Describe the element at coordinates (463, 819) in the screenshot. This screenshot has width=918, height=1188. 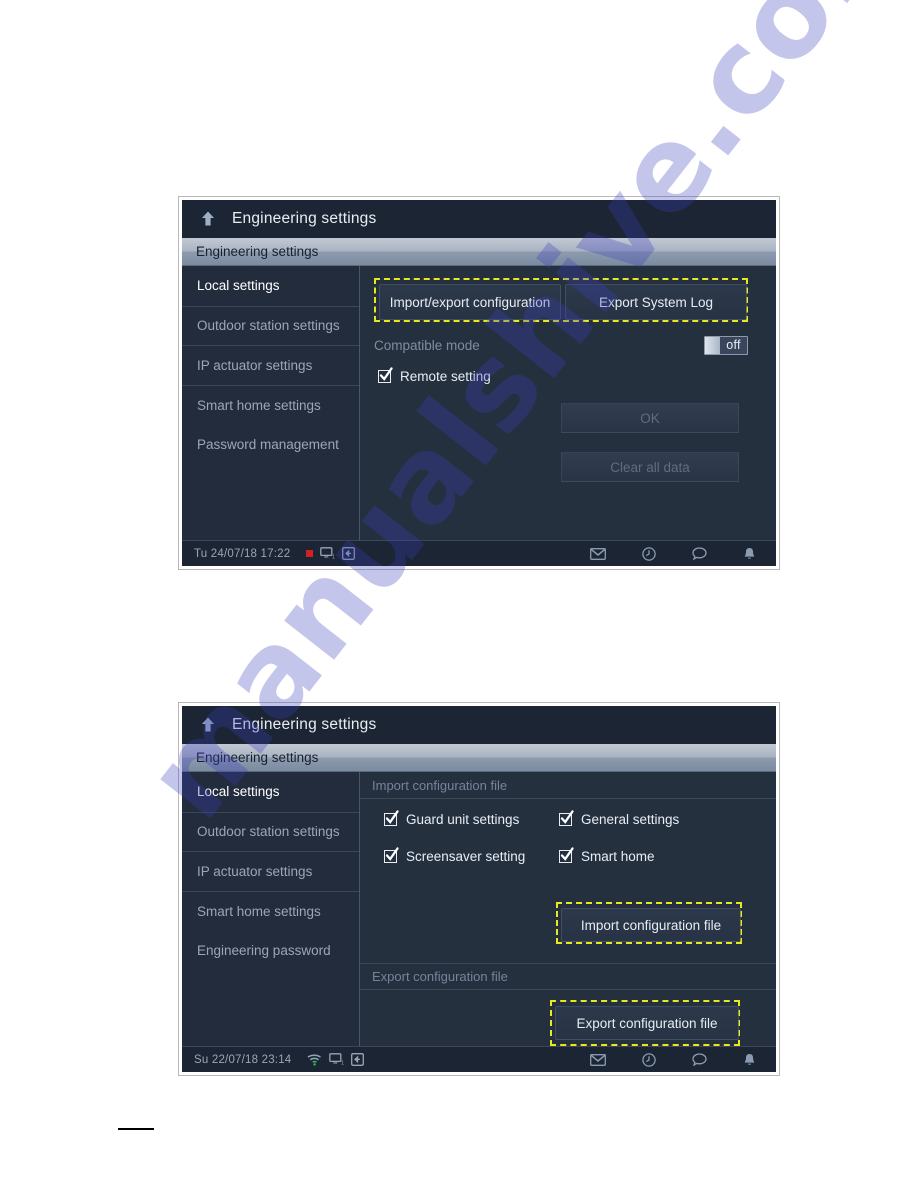
I see `checkbox-label: Guard unit settings` at that location.